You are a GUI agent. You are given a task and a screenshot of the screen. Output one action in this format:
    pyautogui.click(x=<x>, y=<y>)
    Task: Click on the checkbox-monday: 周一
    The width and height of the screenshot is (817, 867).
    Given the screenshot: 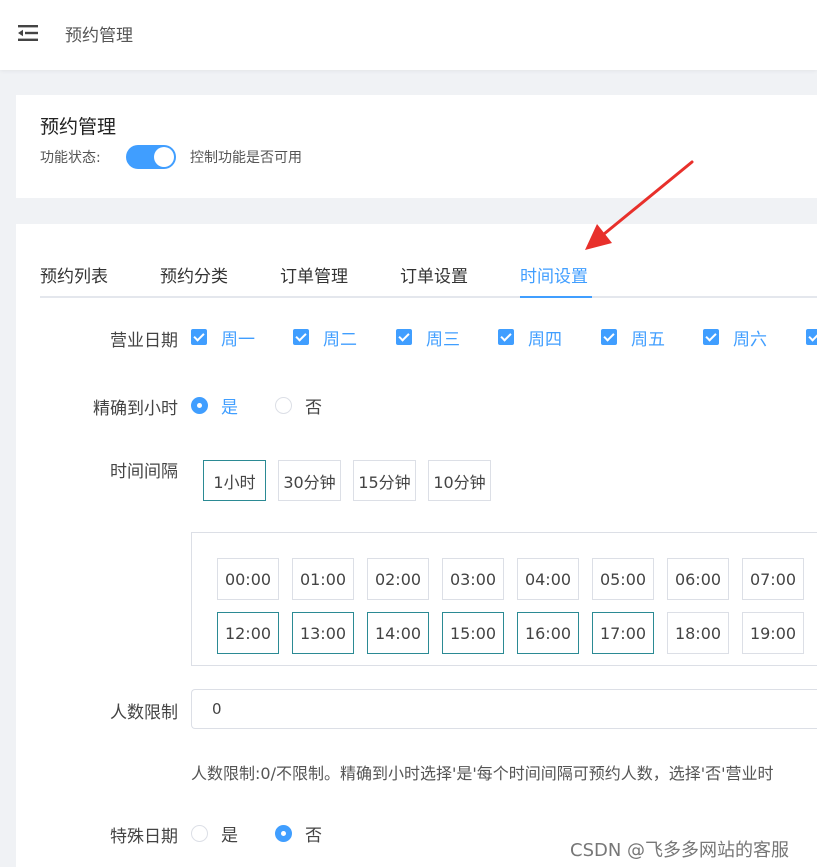 What is the action you would take?
    pyautogui.click(x=223, y=338)
    